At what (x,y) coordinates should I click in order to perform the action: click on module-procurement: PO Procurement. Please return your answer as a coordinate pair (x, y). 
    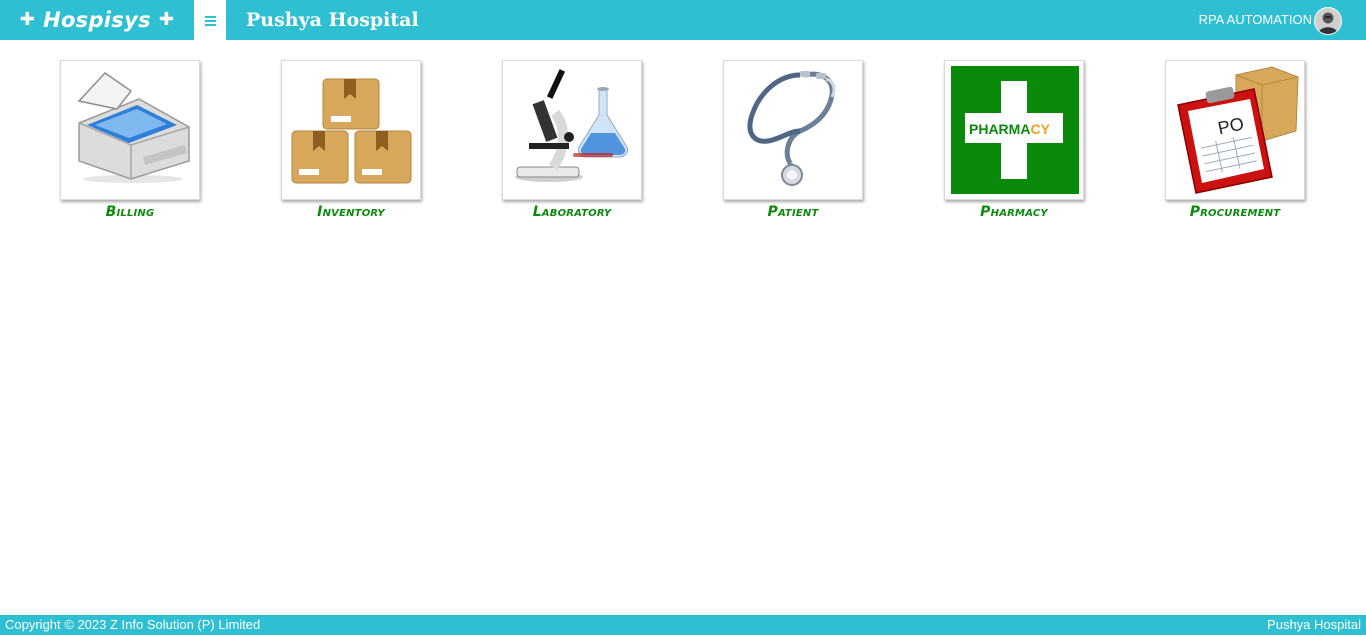
    Looking at the image, I should click on (1235, 140).